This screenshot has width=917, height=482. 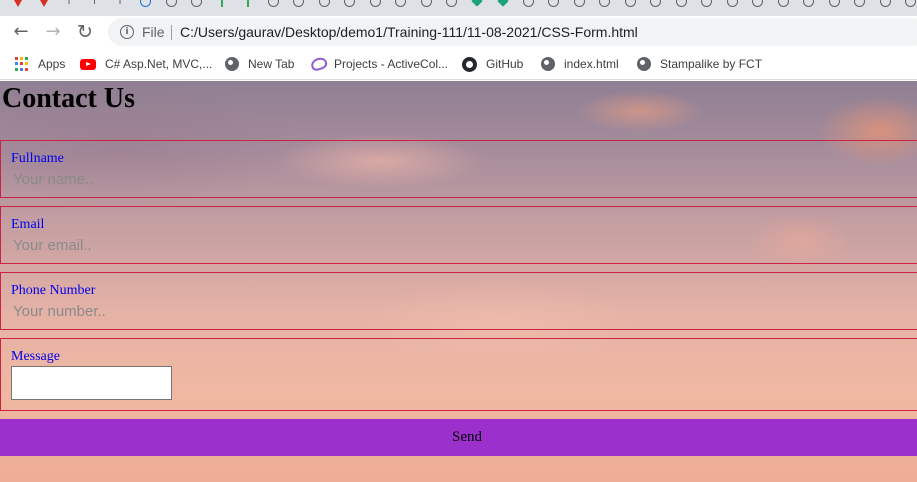 I want to click on send-button: Send, so click(x=458, y=437).